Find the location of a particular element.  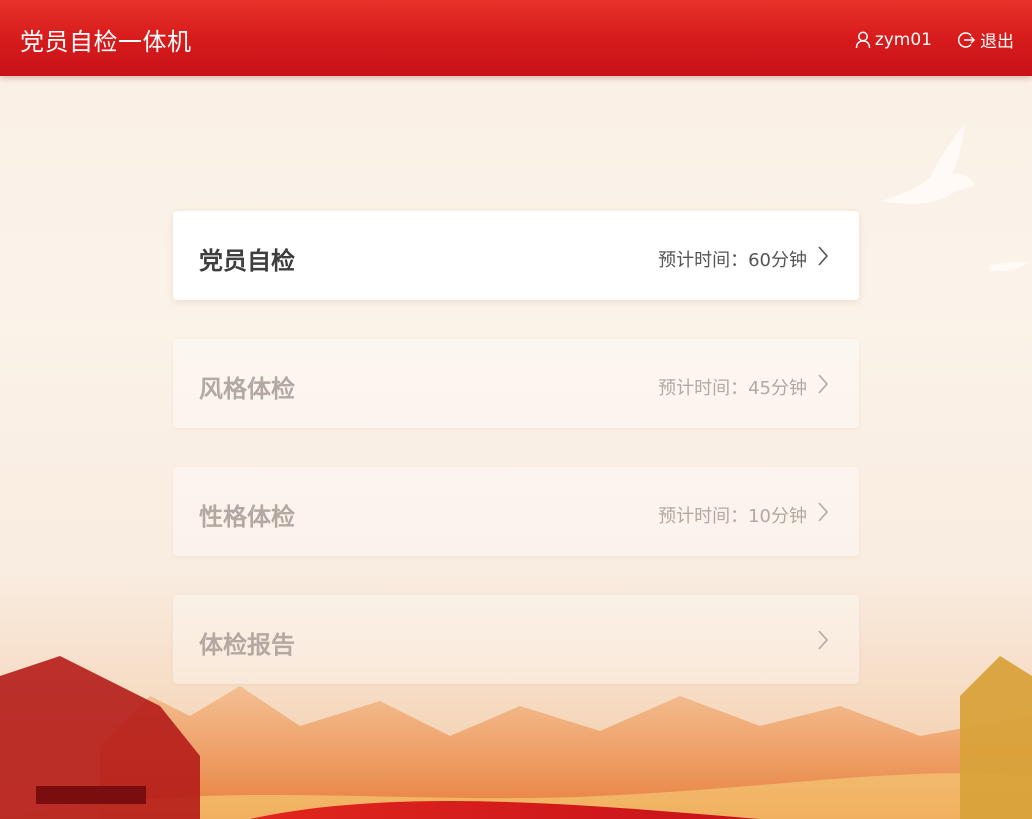

menu-item-style-check: 风格体检 预计时间：45分钟 is located at coordinates (516, 383).